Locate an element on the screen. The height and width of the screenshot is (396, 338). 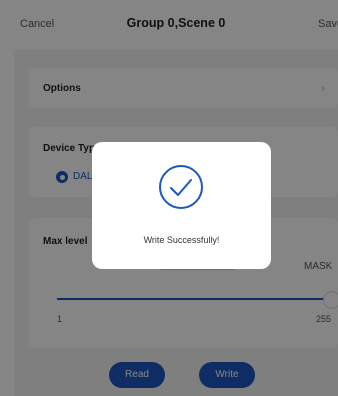
dialog-message: Write Successfully! is located at coordinates (181, 240).